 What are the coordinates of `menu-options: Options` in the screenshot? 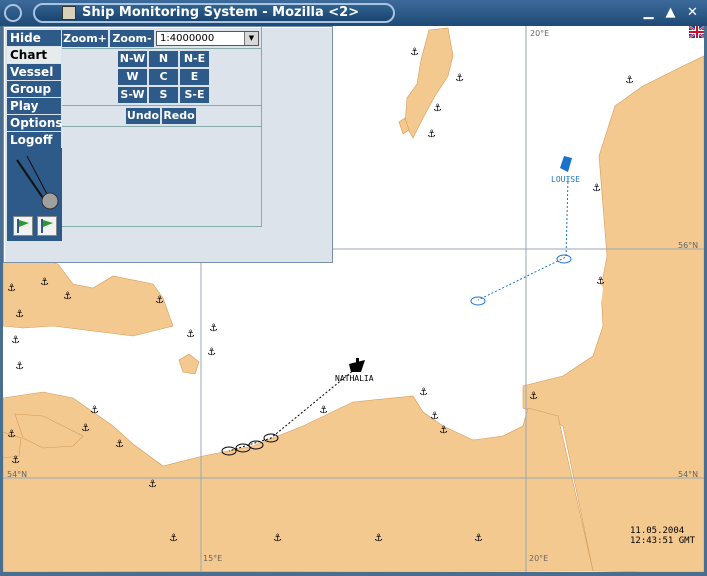 It's located at (35, 123).